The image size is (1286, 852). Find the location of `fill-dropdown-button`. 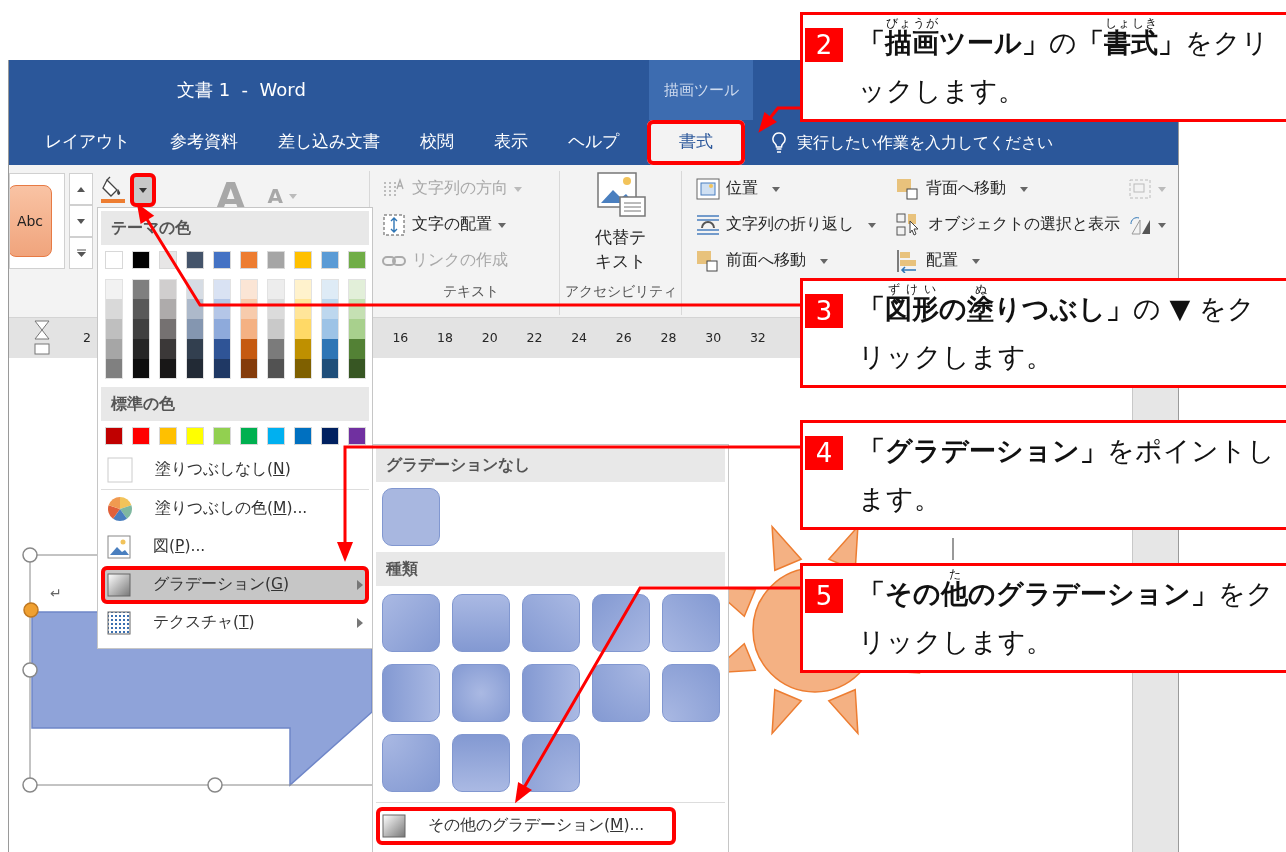

fill-dropdown-button is located at coordinates (143, 190).